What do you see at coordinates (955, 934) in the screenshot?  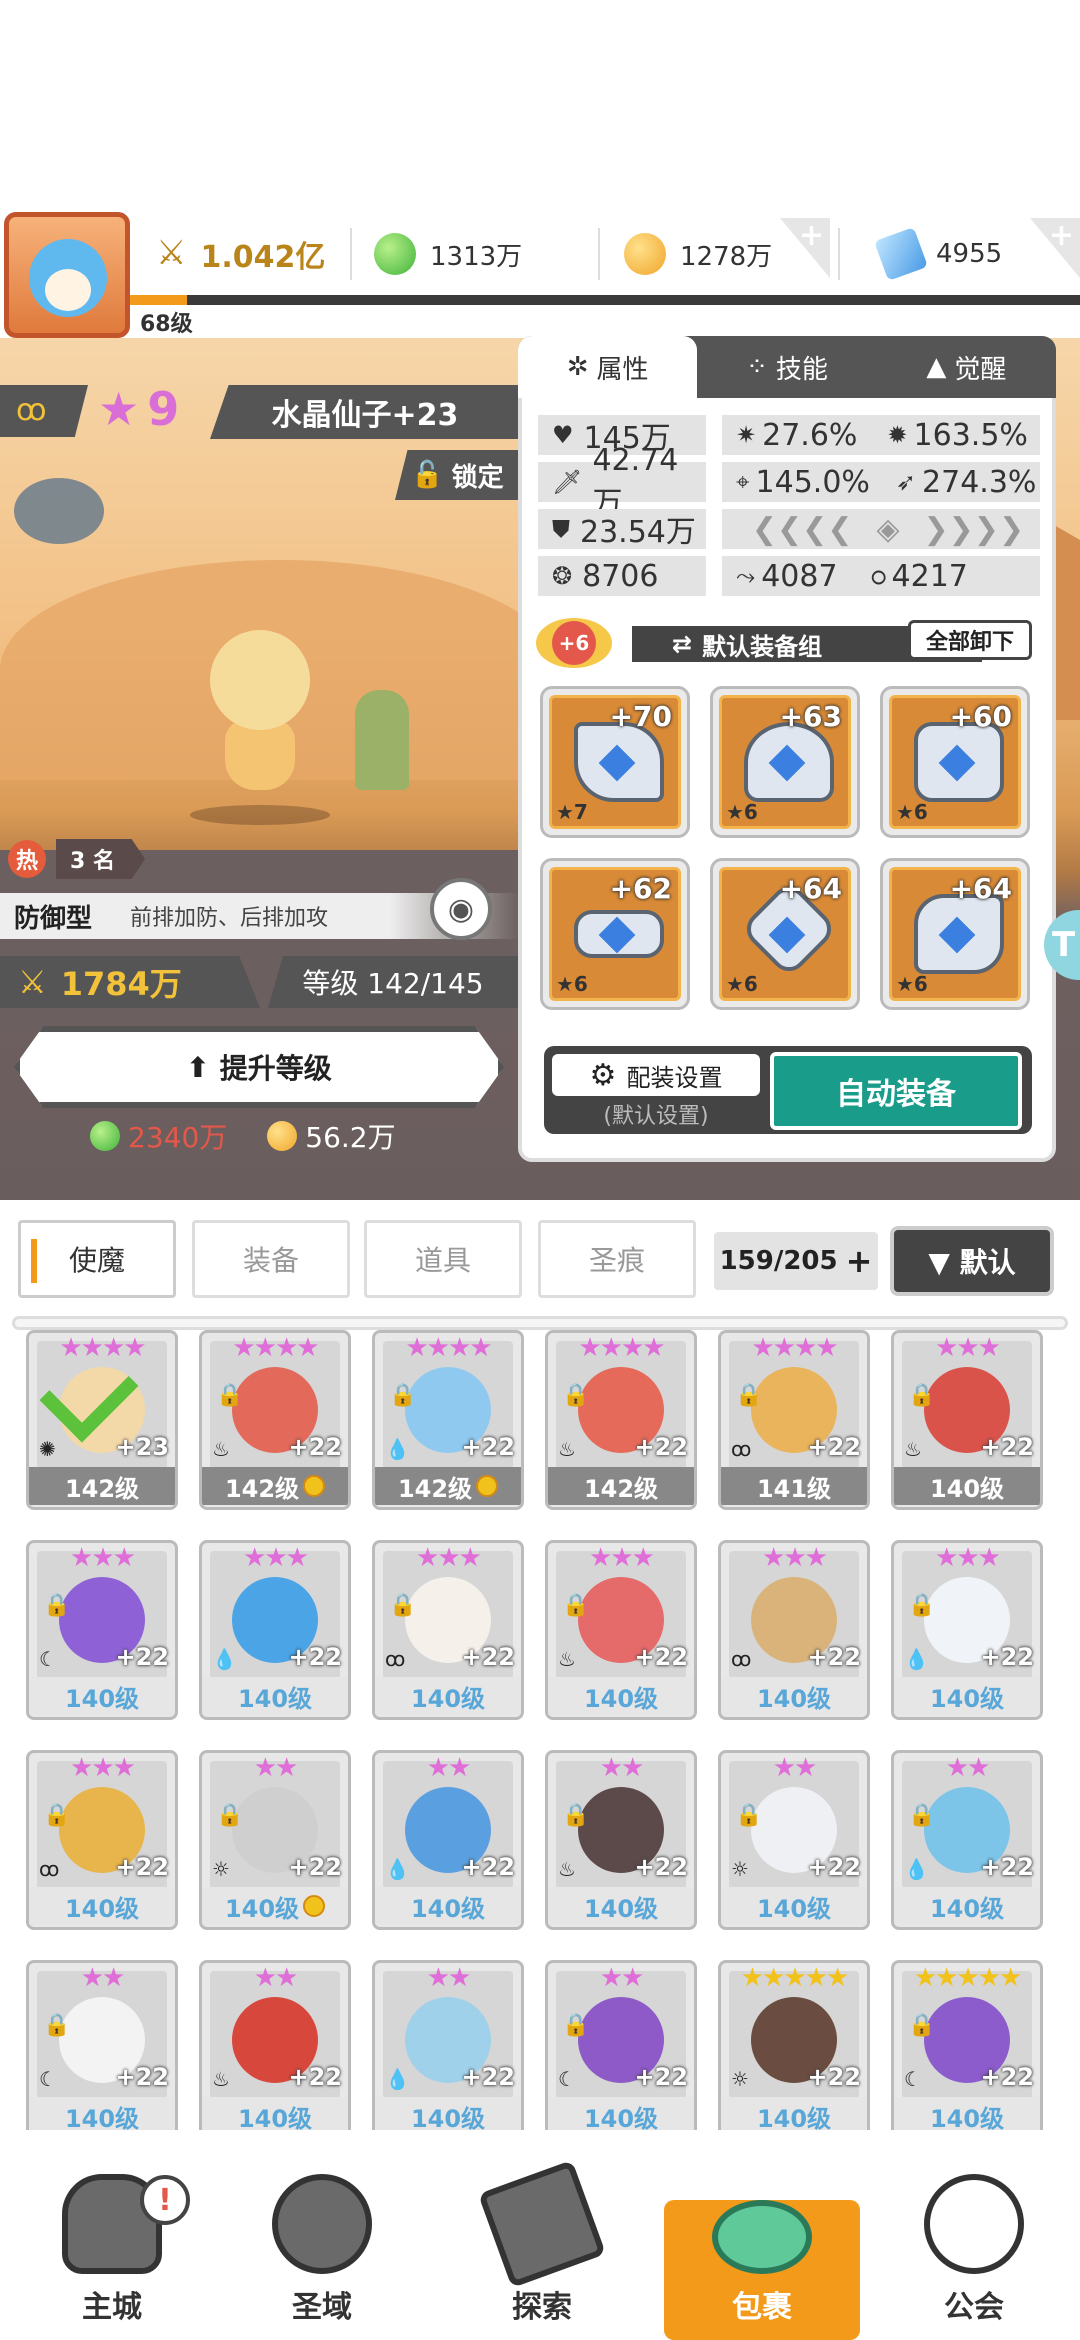 I see `equip-slot-boots: +64 ★6` at bounding box center [955, 934].